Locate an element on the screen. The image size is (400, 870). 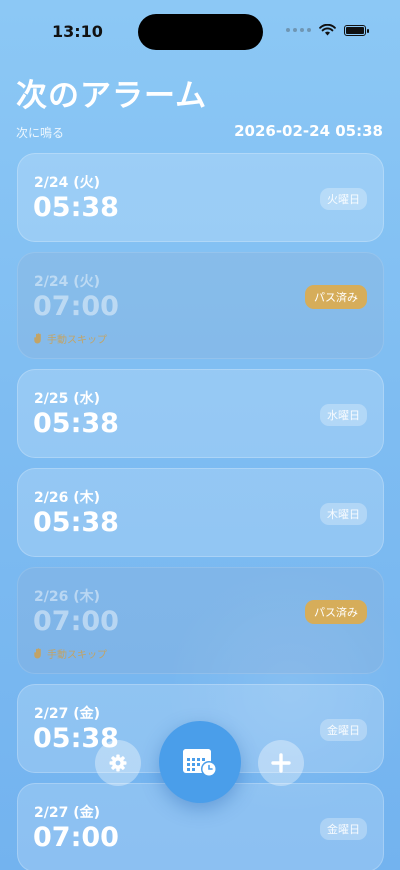
settings-button is located at coordinates (118, 763).